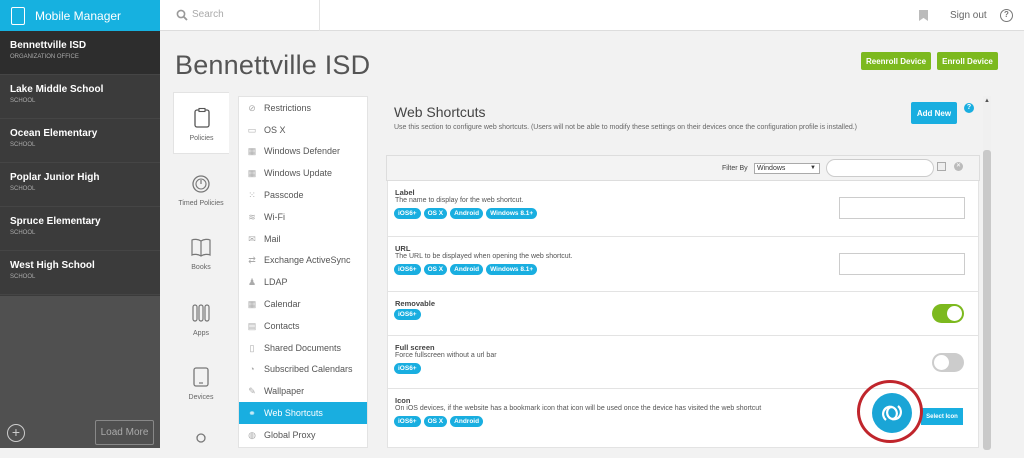 The image size is (1024, 458). Describe the element at coordinates (275, 129) in the screenshot. I see `menu-item-label: OS X` at that location.